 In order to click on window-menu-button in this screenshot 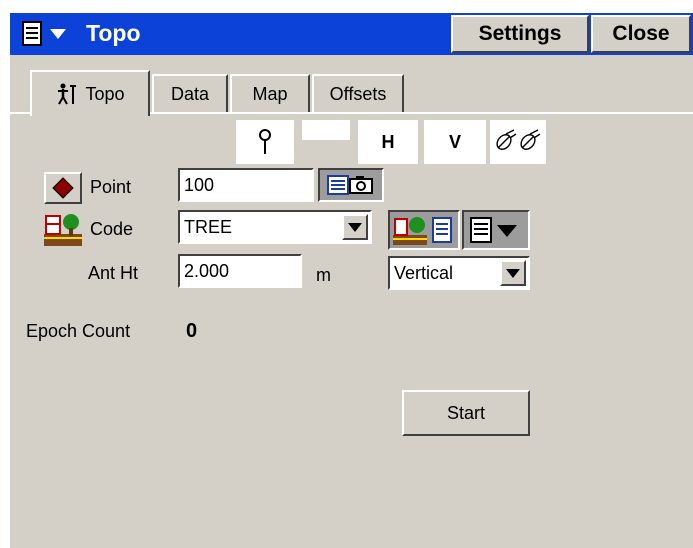, I will do `click(44, 34)`.